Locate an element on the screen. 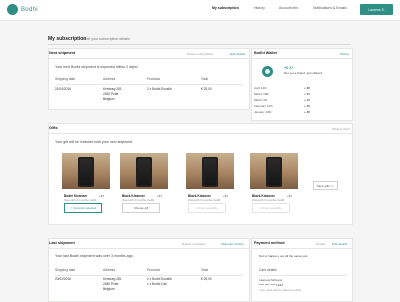 The image size is (400, 302). transaction-date: February 12th is located at coordinates (263, 106).